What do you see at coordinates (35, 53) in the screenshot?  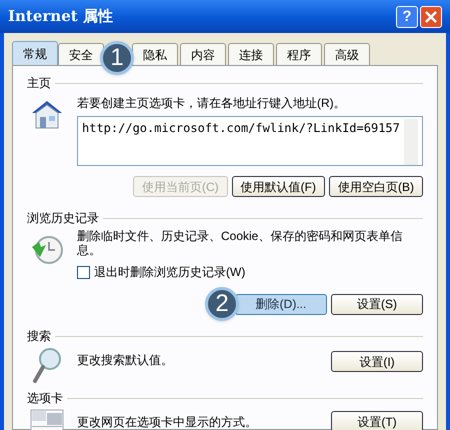 I see `tab: 常规` at bounding box center [35, 53].